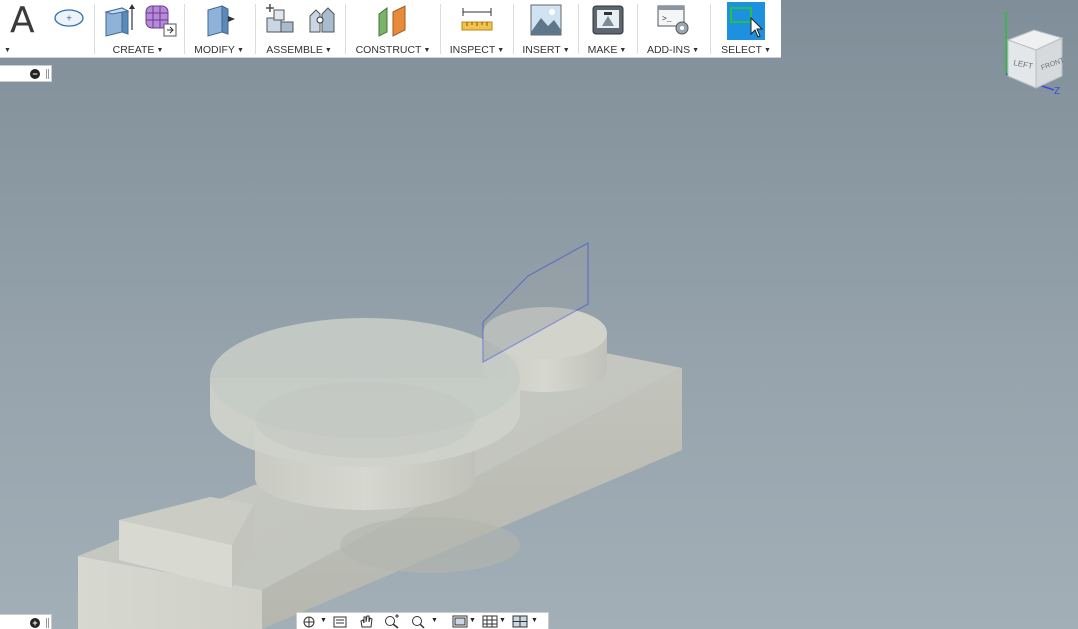 The image size is (1078, 629). I want to click on text-tool-icon: A, so click(26, 20).